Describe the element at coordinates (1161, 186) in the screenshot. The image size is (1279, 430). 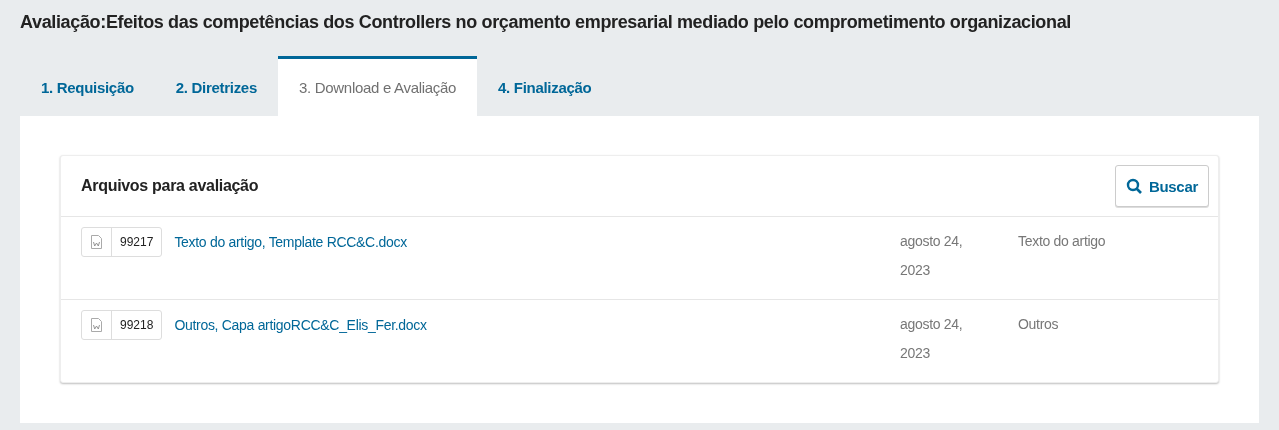
I see `search-button: Buscar` at that location.